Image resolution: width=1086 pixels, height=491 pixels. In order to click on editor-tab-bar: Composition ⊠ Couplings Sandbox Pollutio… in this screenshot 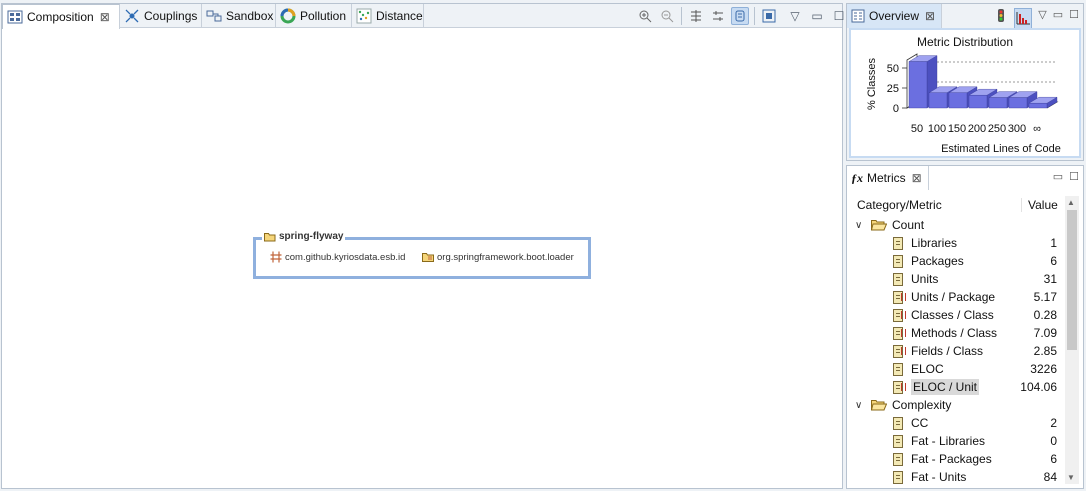, I will do `click(423, 16)`.